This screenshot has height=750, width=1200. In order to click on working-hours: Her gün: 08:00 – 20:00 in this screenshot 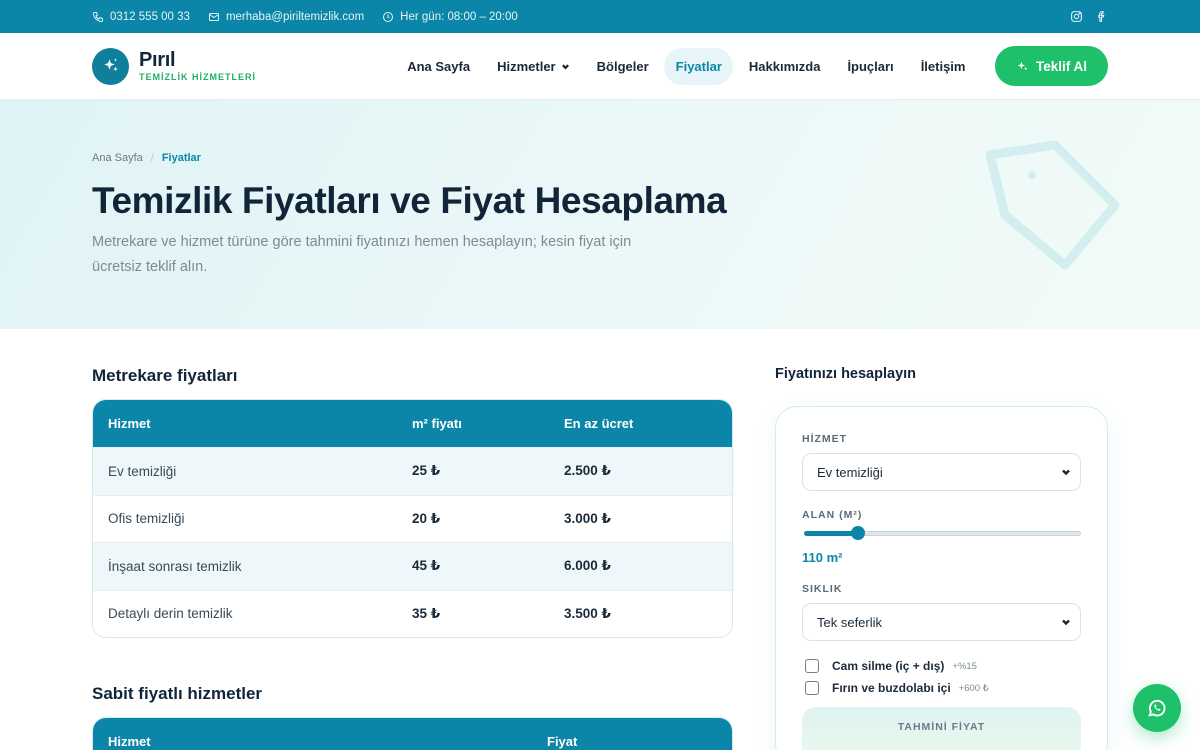, I will do `click(450, 17)`.